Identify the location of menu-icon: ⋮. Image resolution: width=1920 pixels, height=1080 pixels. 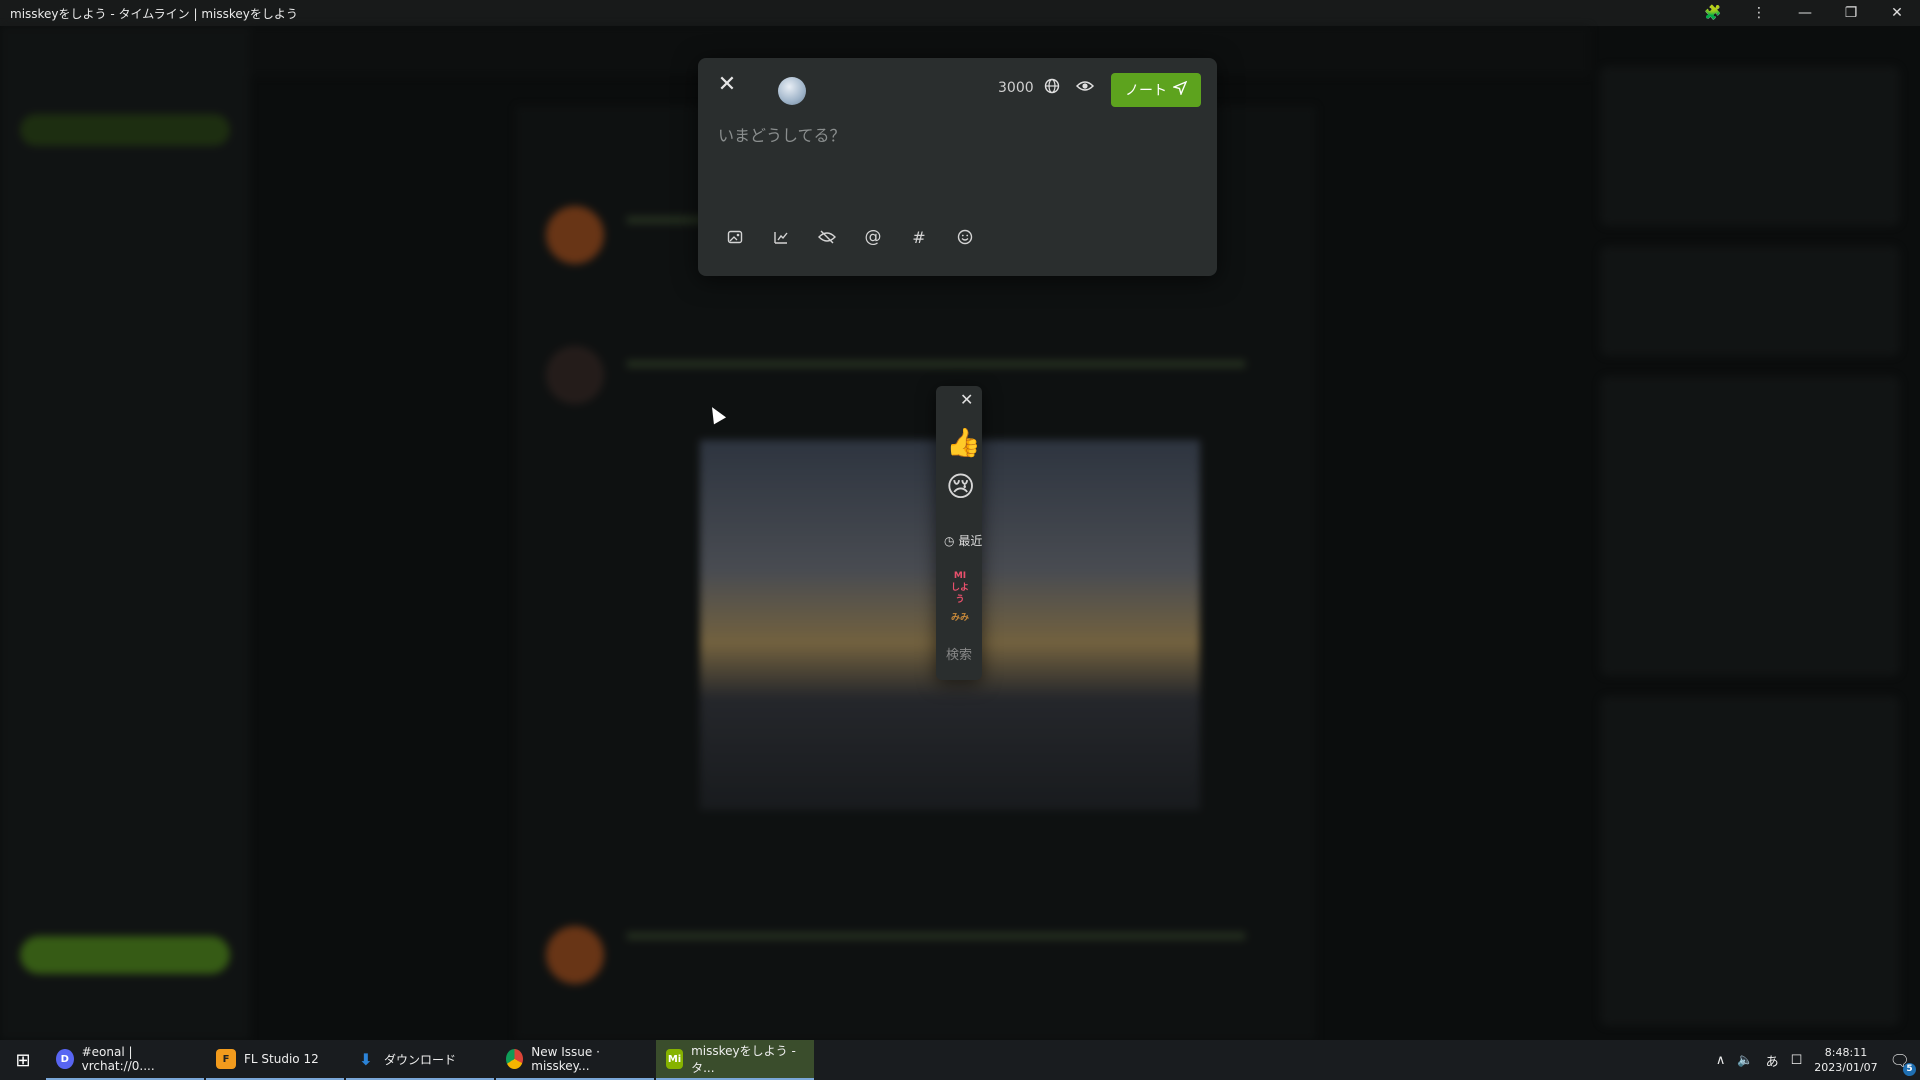
(1759, 13).